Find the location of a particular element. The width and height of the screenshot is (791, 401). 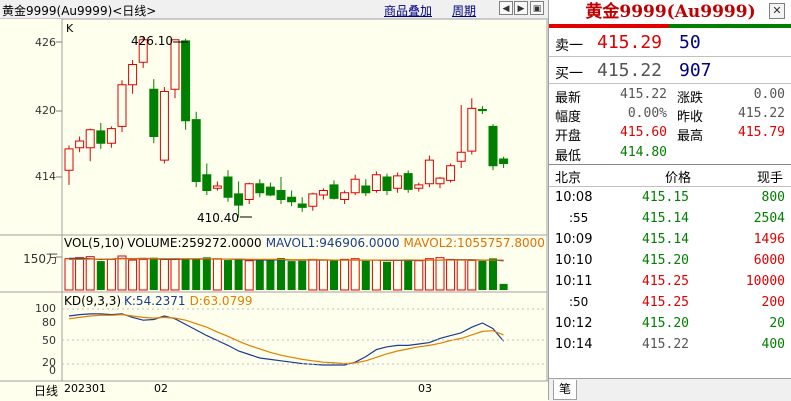

stat-high-value: 415.79 is located at coordinates (761, 132).